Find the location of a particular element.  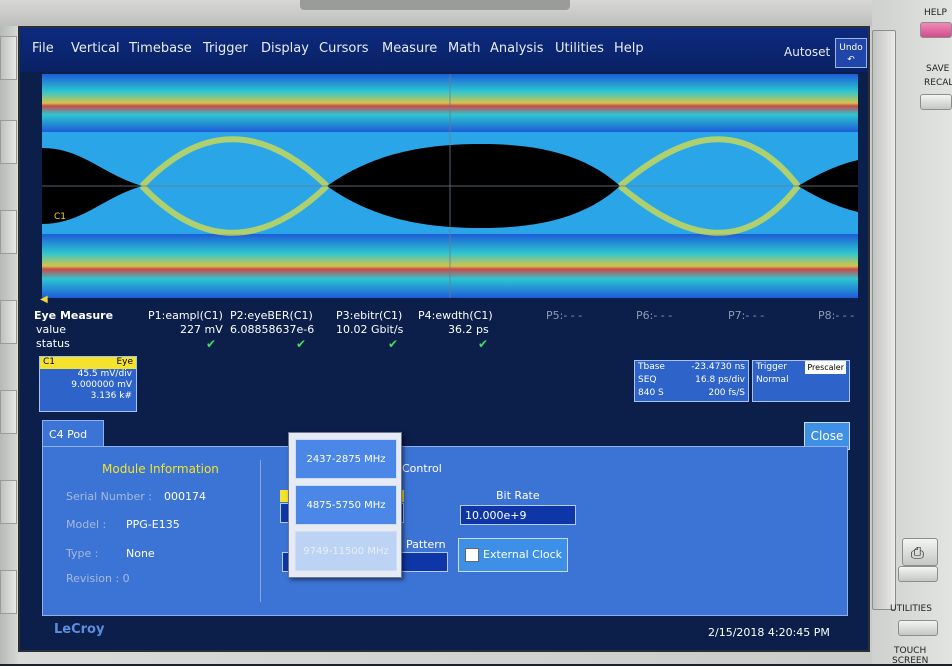

menu-cursors: Cursors is located at coordinates (344, 48).